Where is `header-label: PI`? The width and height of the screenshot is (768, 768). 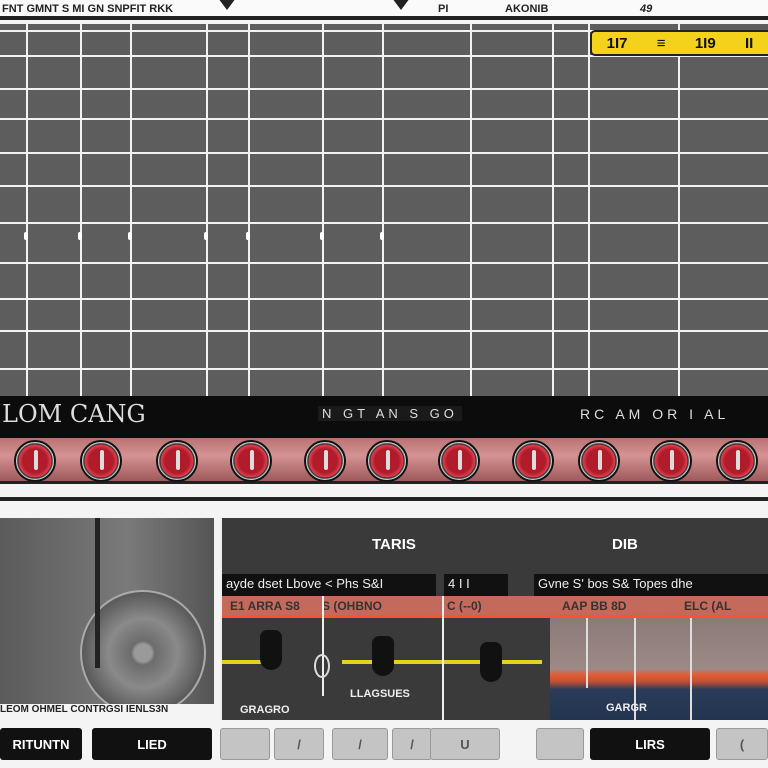
header-label: PI is located at coordinates (443, 9).